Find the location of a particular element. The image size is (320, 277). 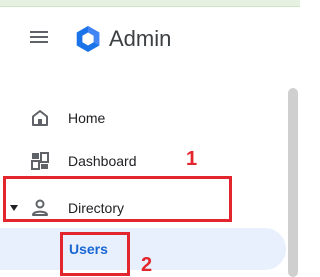

caret-down-icon is located at coordinates (14, 208).